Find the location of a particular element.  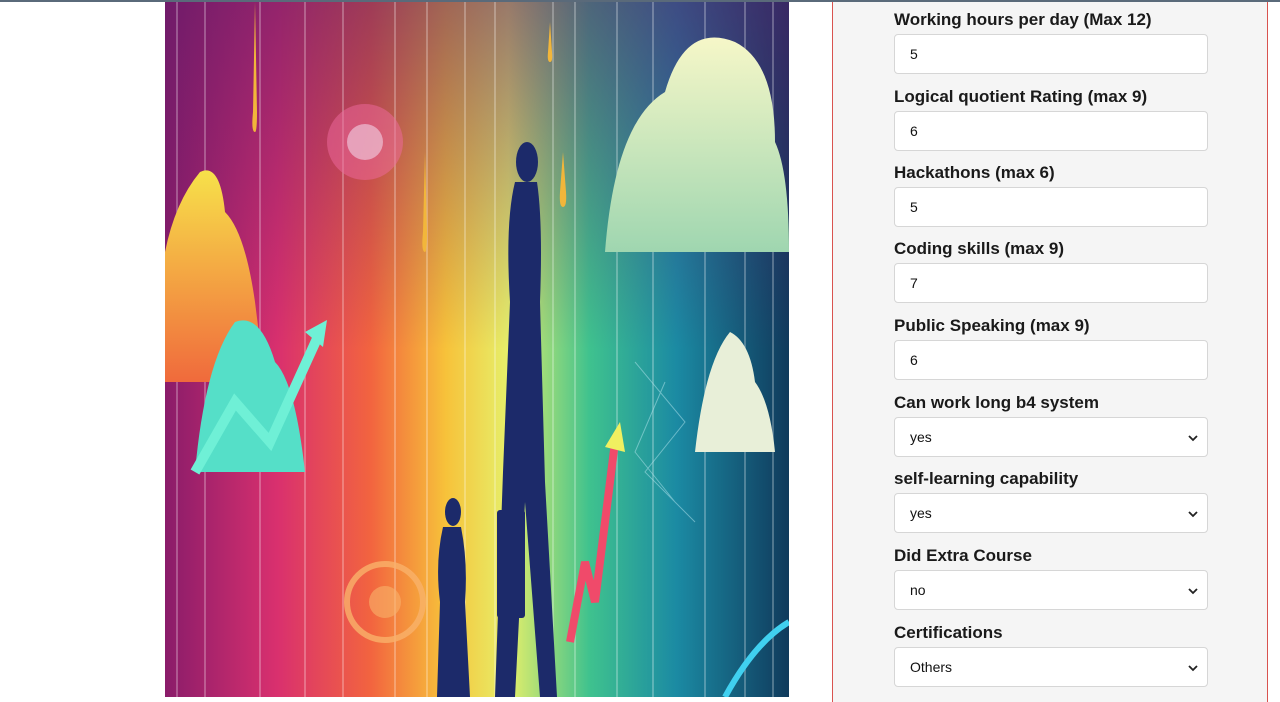

certifications-label: Certifications is located at coordinates (948, 632).